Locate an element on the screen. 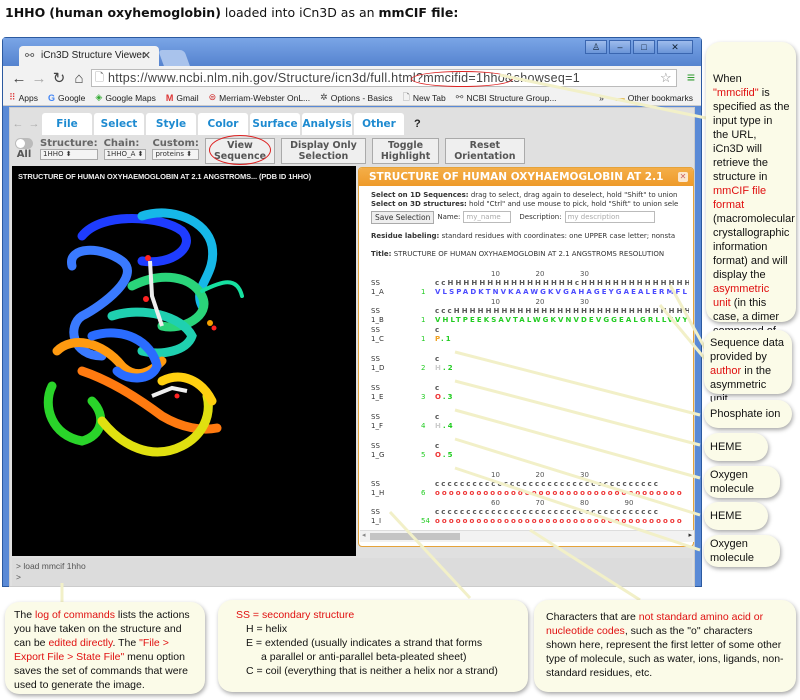 This screenshot has height=700, width=800. chain-label: Chain: is located at coordinates (121, 143).